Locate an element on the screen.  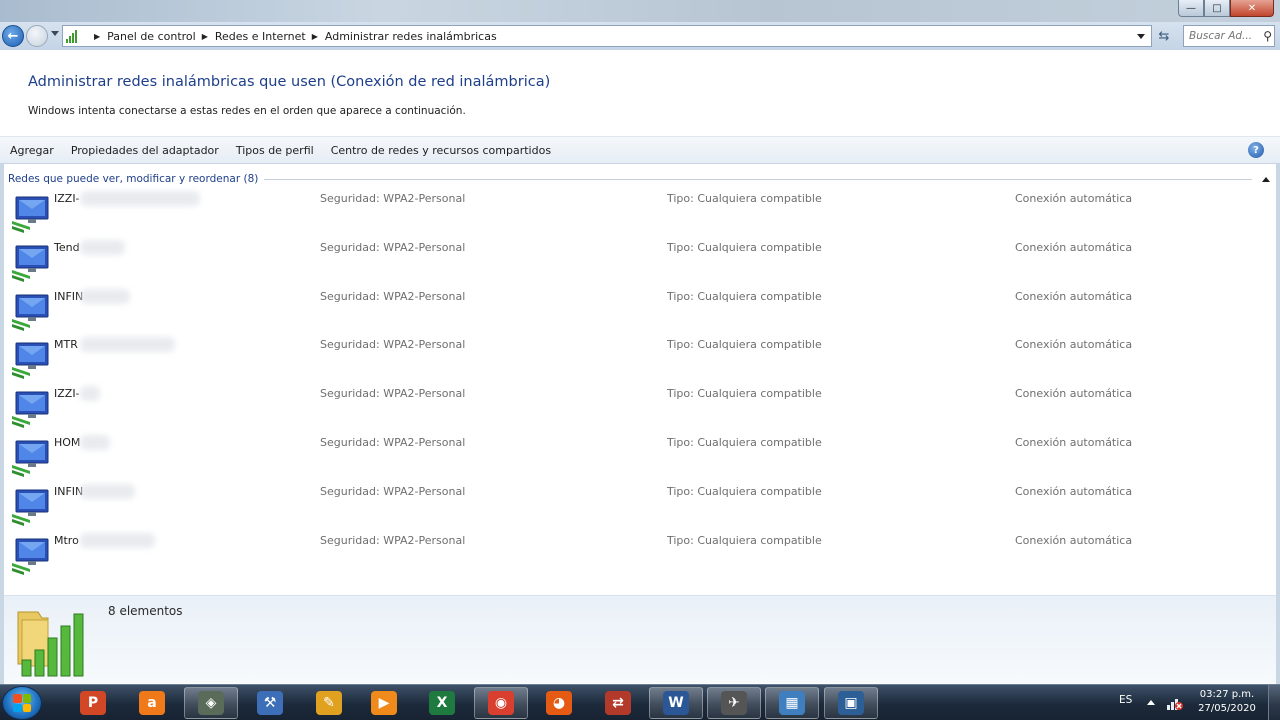
recent-pages-dropdown is located at coordinates (55, 33).